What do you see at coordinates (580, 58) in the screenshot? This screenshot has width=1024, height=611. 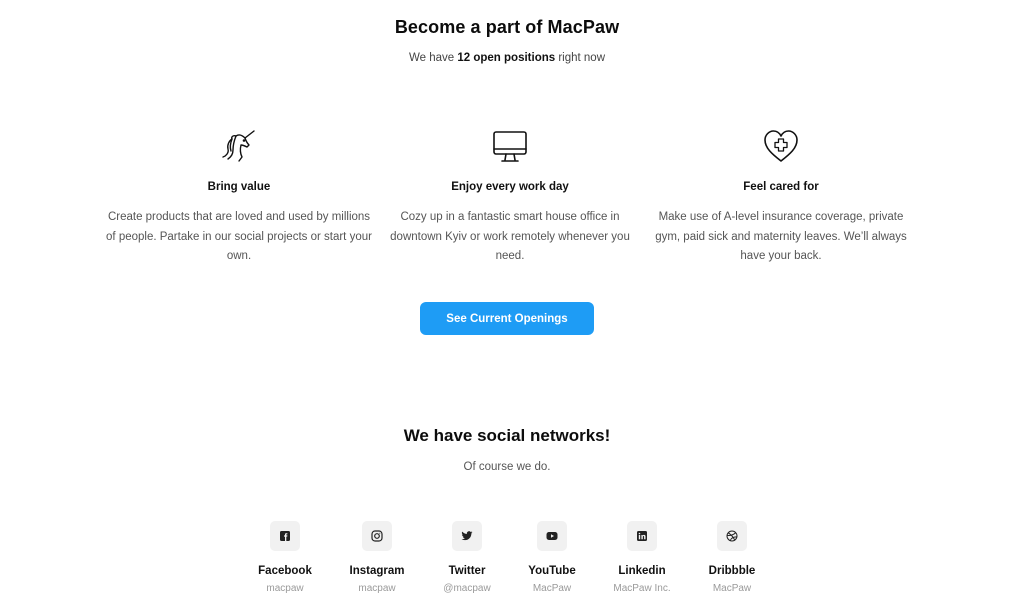 I see `open-positions-suffix: right now` at bounding box center [580, 58].